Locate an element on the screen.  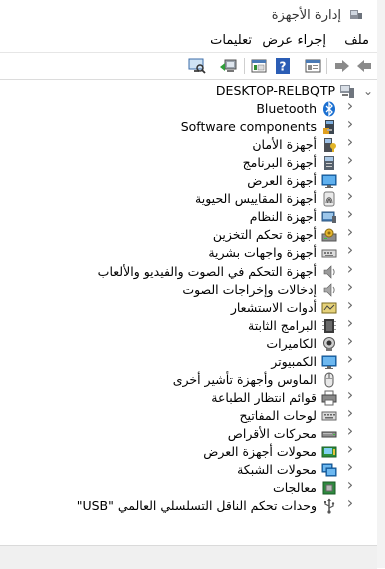
tree-item: › أجهزة تحكم التخزين is located at coordinates (188, 234).